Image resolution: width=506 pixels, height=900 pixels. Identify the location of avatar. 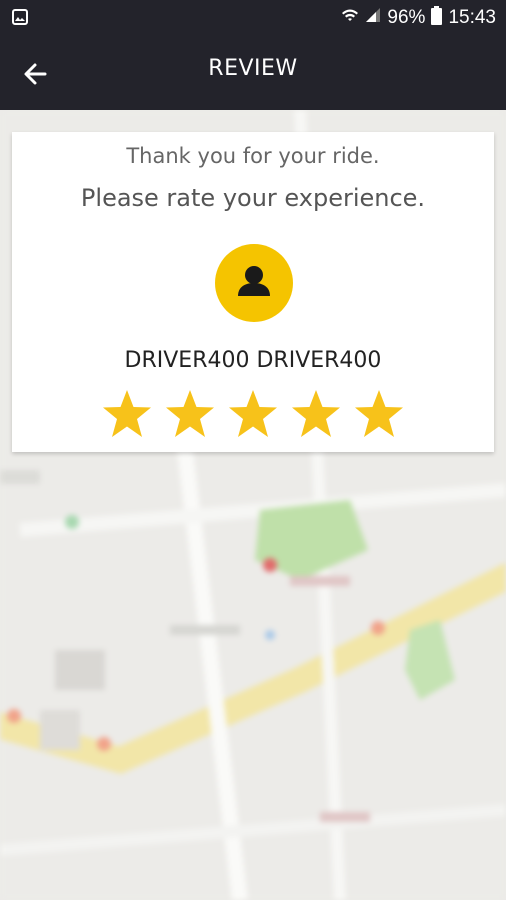
(254, 283).